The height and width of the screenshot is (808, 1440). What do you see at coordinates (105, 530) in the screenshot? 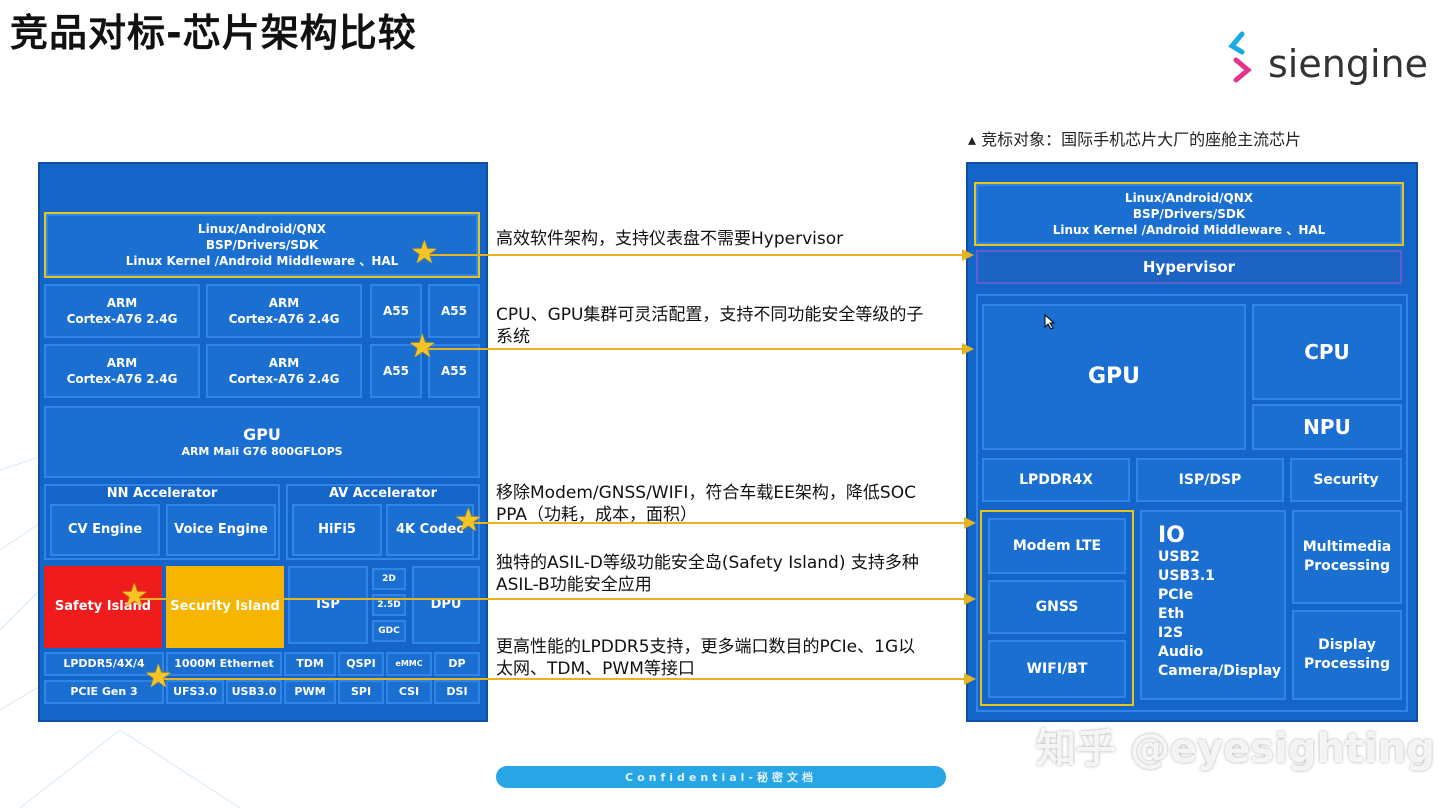
I see `cv-engine: CV Engine` at bounding box center [105, 530].